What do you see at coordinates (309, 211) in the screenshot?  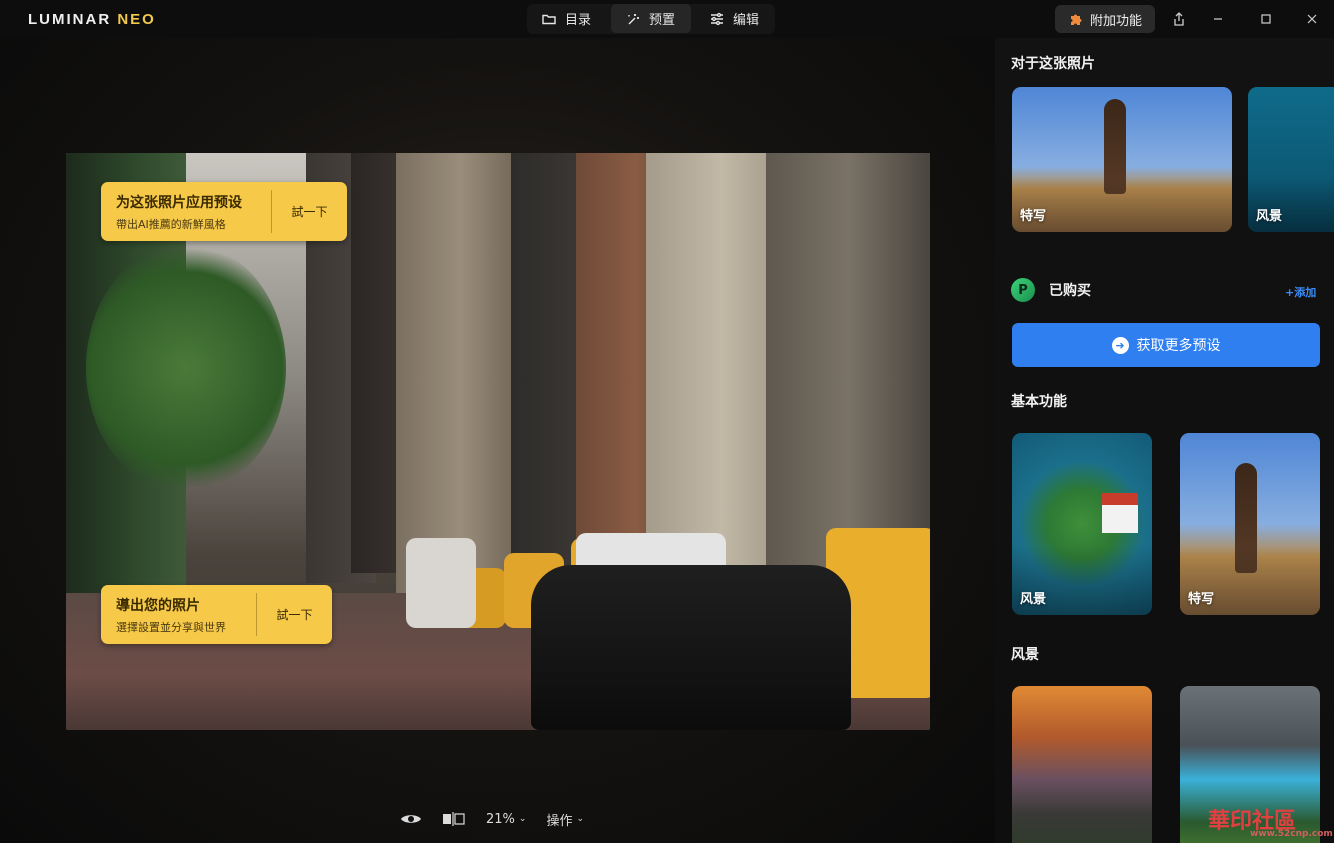 I see `presets-try-button: 試一下` at bounding box center [309, 211].